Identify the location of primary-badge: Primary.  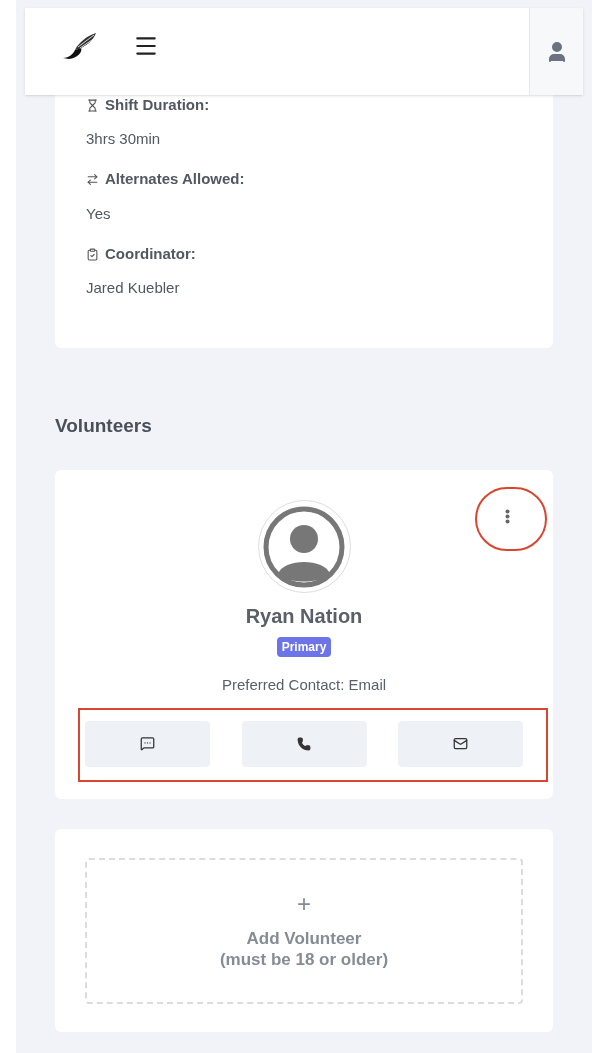
(304, 647).